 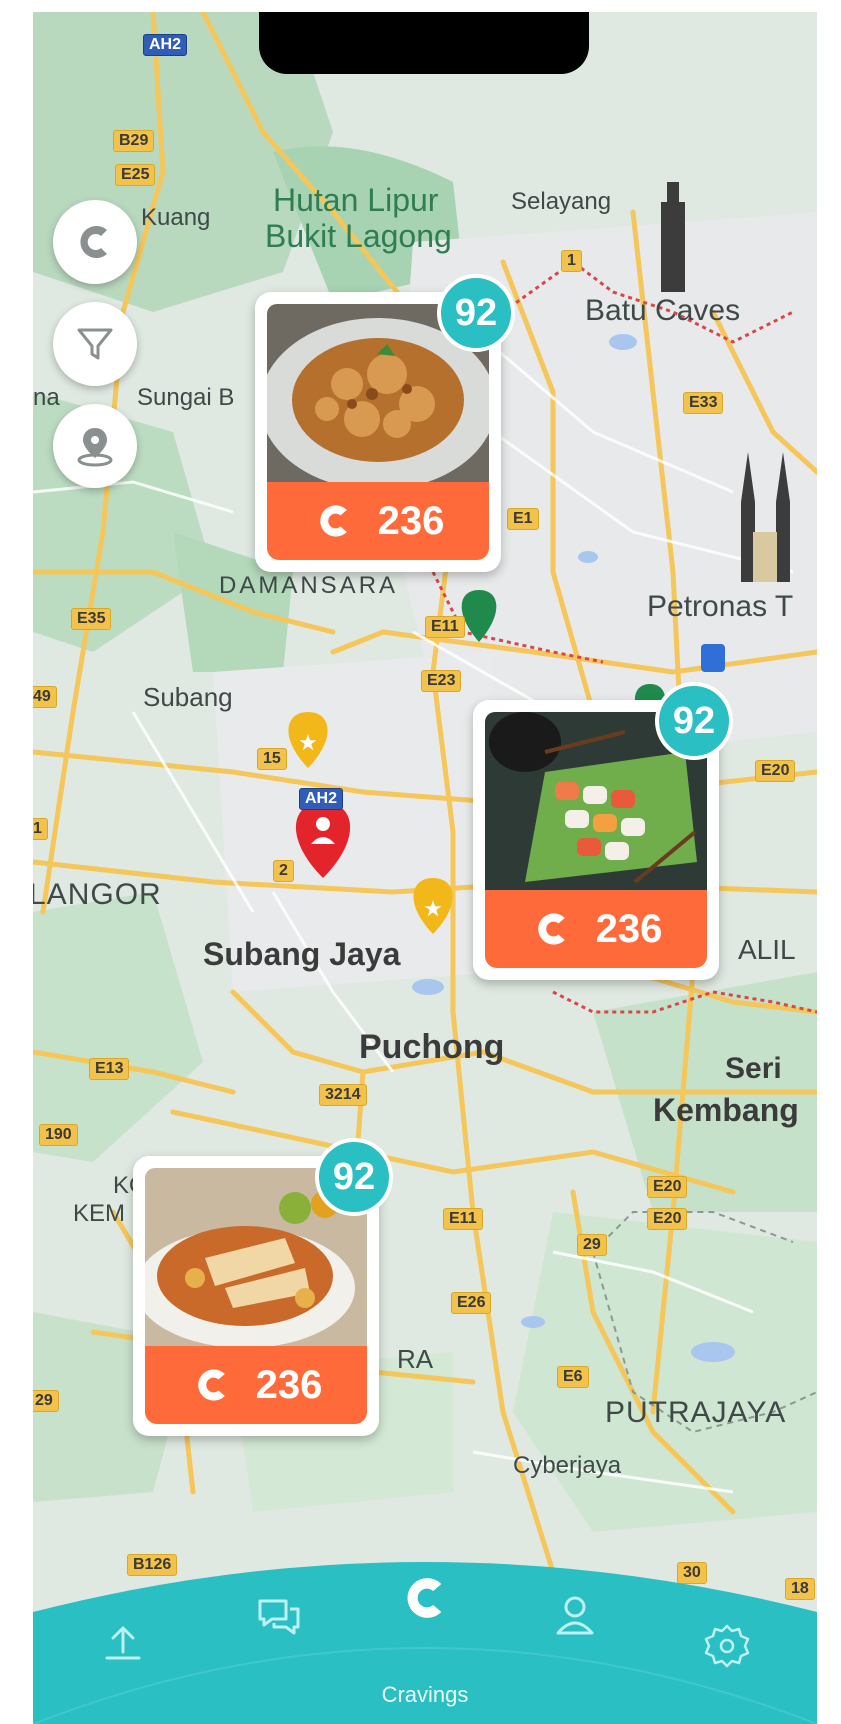 I want to click on road-shield: E25, so click(x=135, y=175).